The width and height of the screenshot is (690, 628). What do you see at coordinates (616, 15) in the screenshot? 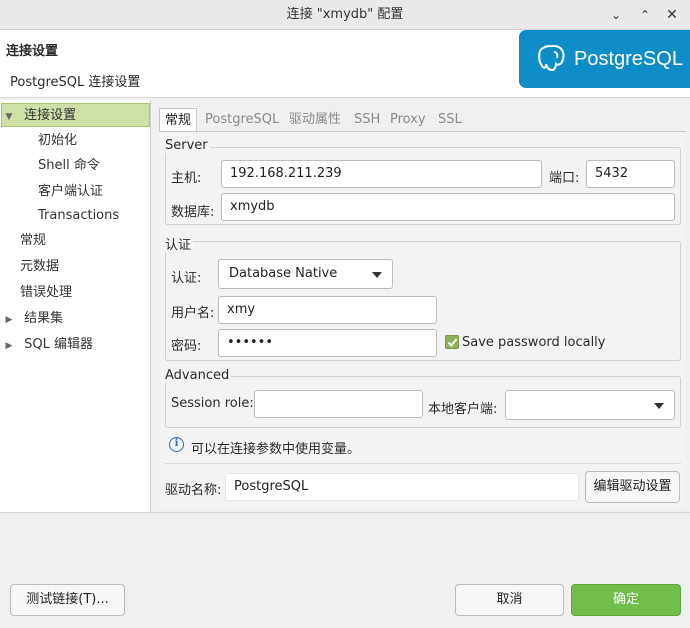
I see `minimize-icon: ⌄` at bounding box center [616, 15].